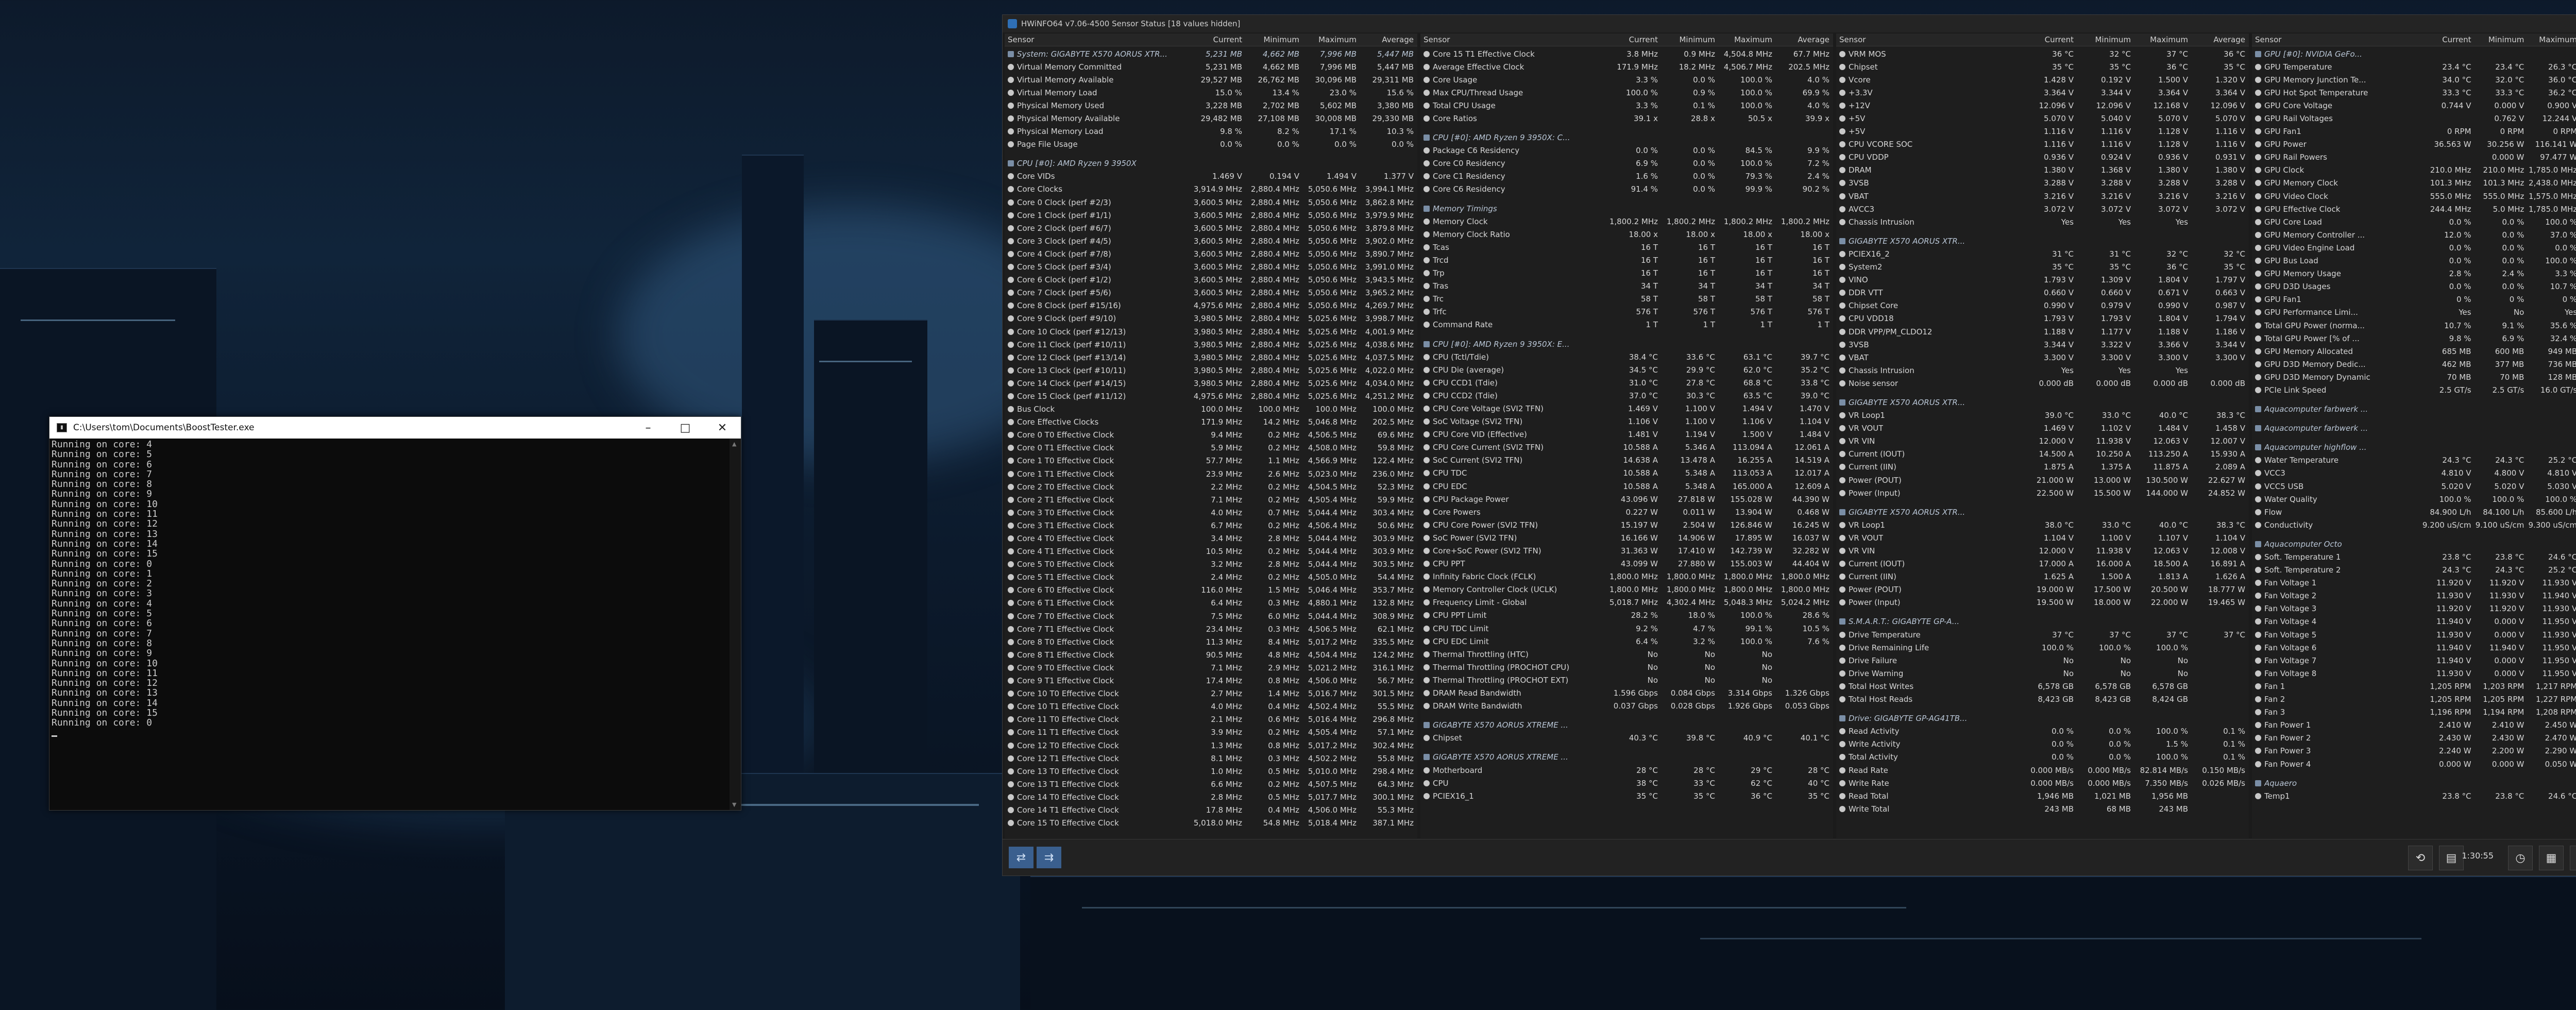 The width and height of the screenshot is (2576, 1010). Describe the element at coordinates (2414, 764) in the screenshot. I see `sensor-row: Fan Power 40.000 W0.000 W0.050 W0.000 W` at that location.